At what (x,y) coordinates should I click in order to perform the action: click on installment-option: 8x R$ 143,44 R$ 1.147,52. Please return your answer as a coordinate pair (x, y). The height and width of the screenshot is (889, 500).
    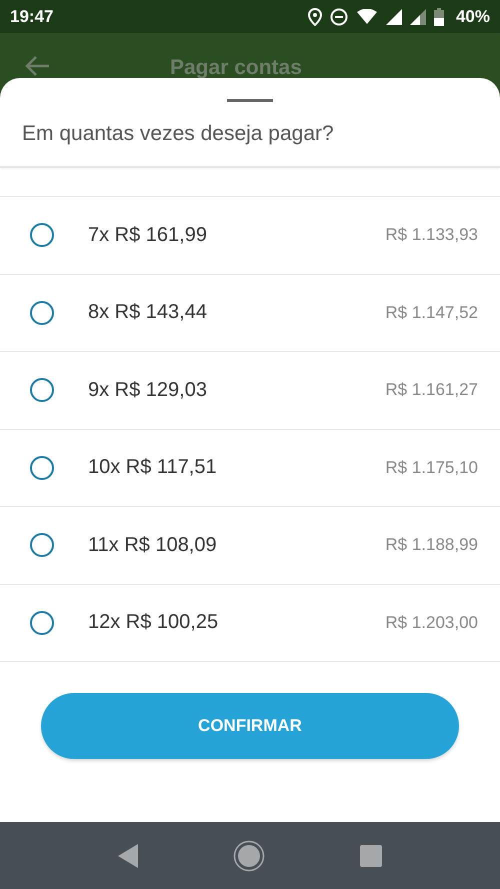
    Looking at the image, I should click on (250, 313).